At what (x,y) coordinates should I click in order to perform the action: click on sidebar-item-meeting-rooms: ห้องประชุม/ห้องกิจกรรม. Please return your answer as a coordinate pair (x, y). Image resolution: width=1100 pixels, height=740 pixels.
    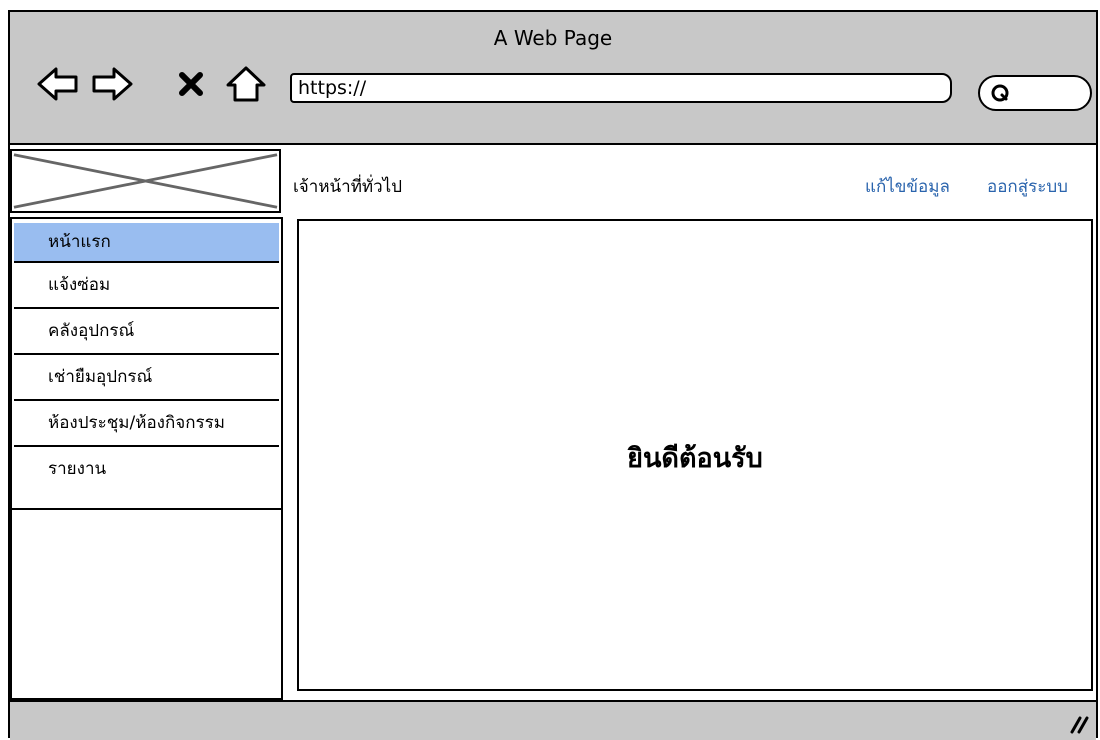
    Looking at the image, I should click on (146, 424).